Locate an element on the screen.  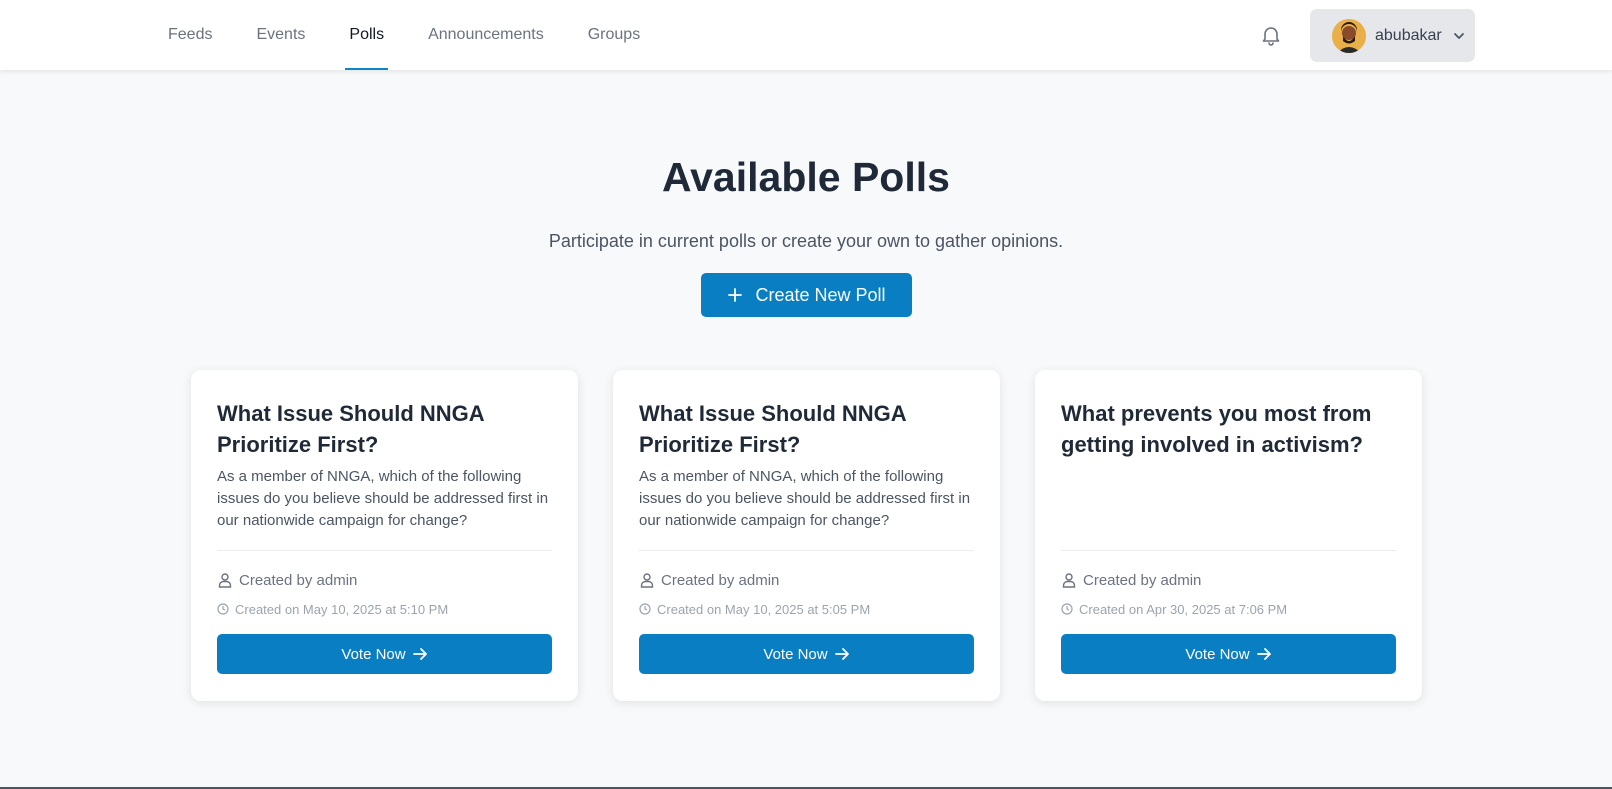
main-nav: Feeds Events Polls Announcements Groups is located at coordinates (404, 35).